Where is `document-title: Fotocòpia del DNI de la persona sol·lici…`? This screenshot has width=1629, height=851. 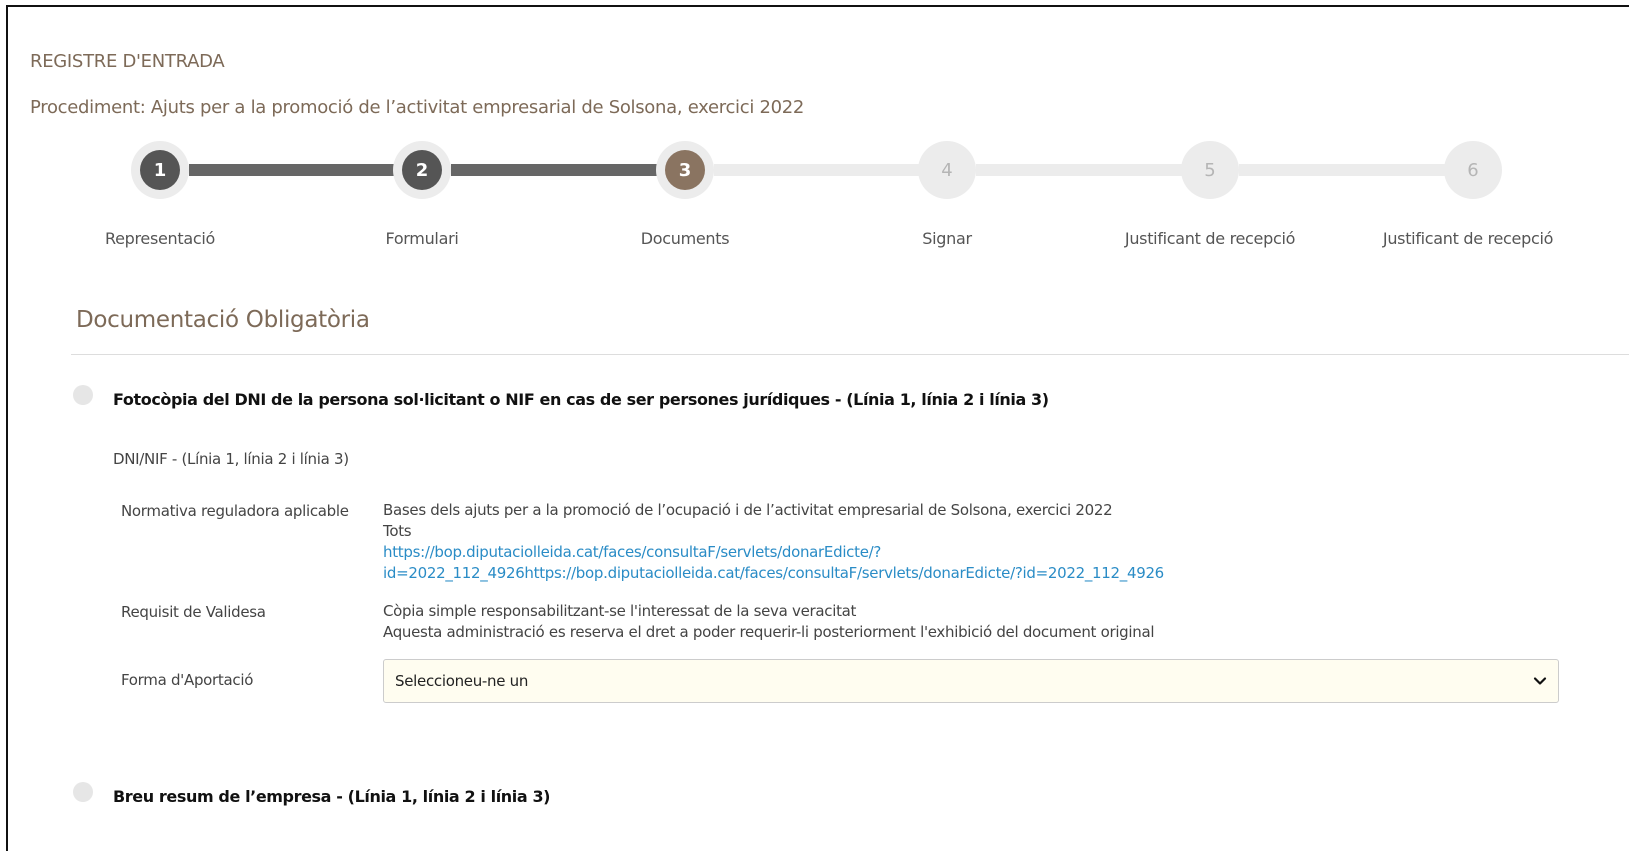
document-title: Fotocòpia del DNI de la persona sol·lici… is located at coordinates (581, 399).